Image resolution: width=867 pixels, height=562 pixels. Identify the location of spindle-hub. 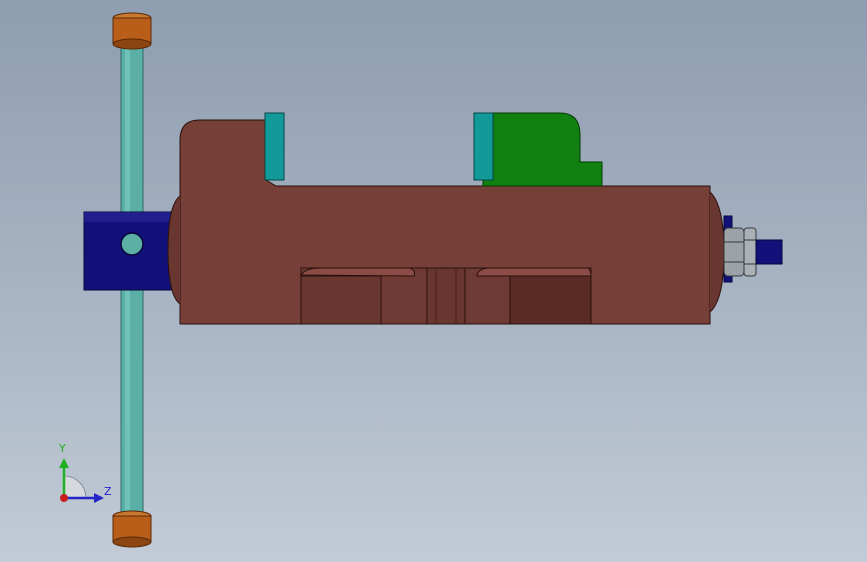
(128, 251).